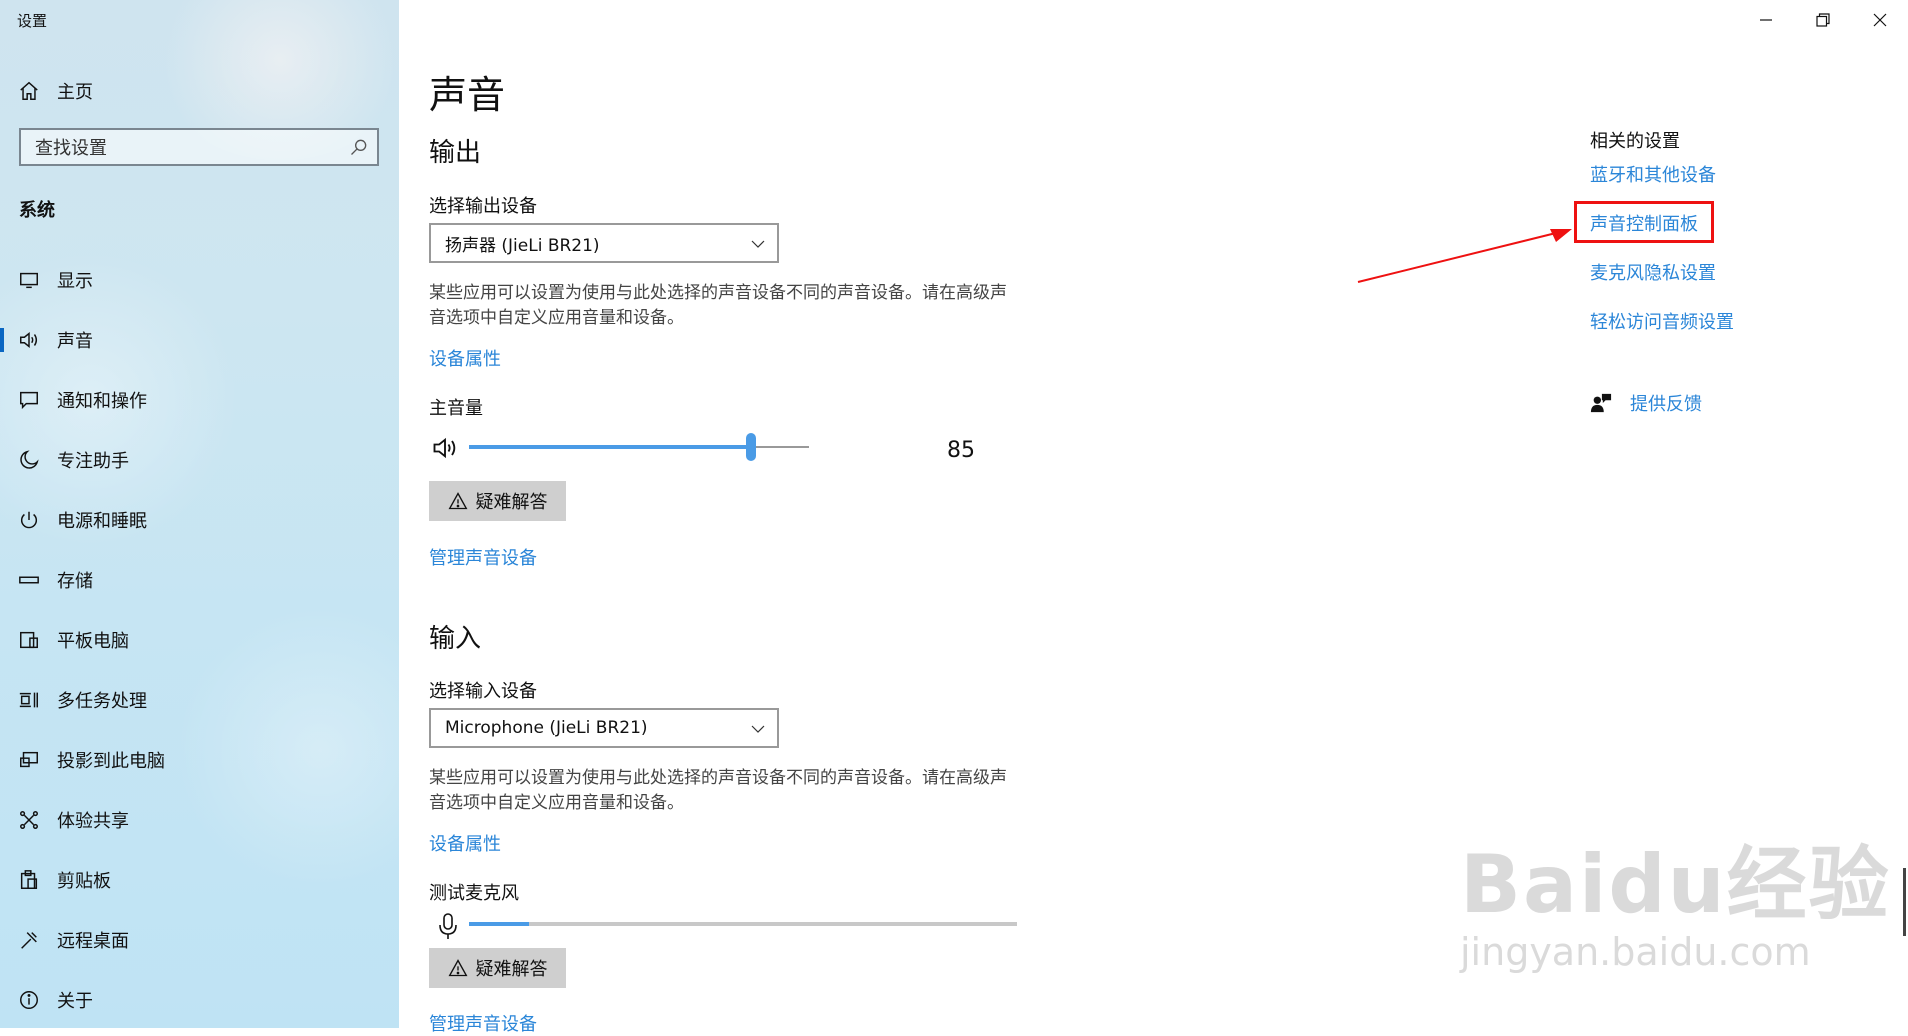 The image size is (1908, 1036). What do you see at coordinates (29, 640) in the screenshot?
I see `tablet-icon` at bounding box center [29, 640].